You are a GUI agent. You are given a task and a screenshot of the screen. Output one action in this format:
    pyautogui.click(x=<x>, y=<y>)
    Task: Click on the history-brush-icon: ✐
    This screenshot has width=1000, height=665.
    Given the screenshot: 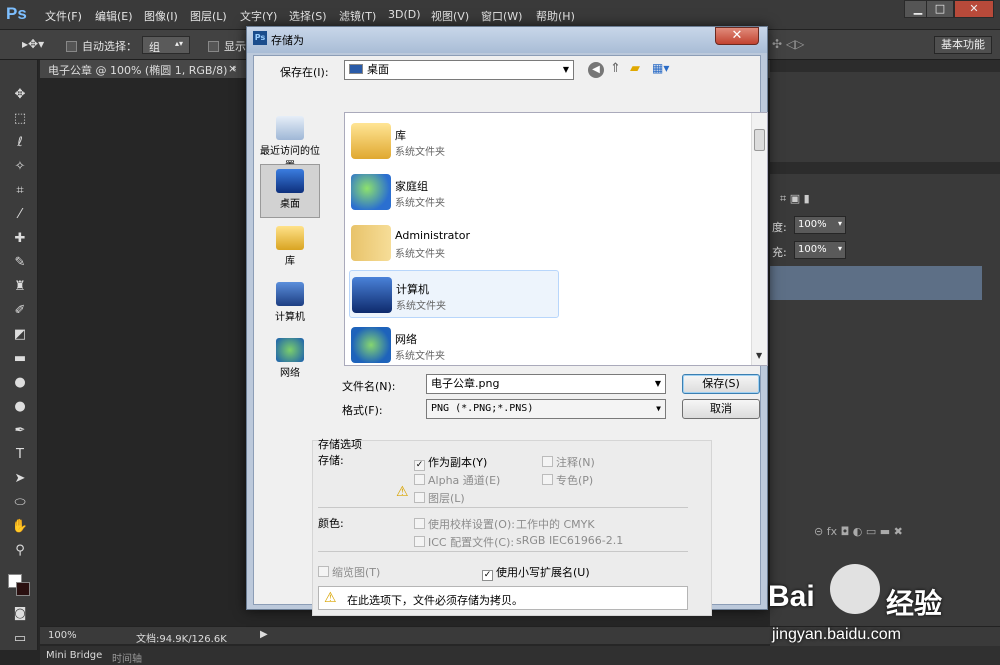 What is the action you would take?
    pyautogui.click(x=20, y=311)
    